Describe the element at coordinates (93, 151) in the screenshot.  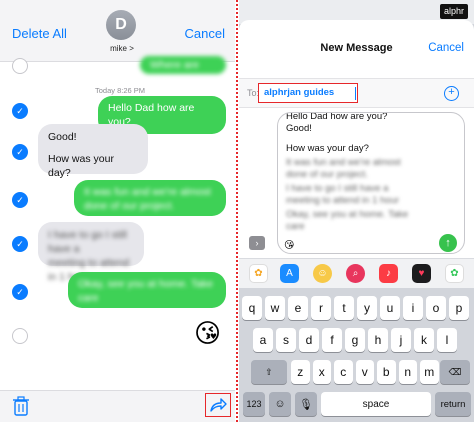
I see `message-bubble-incoming: Good! How was your day?` at that location.